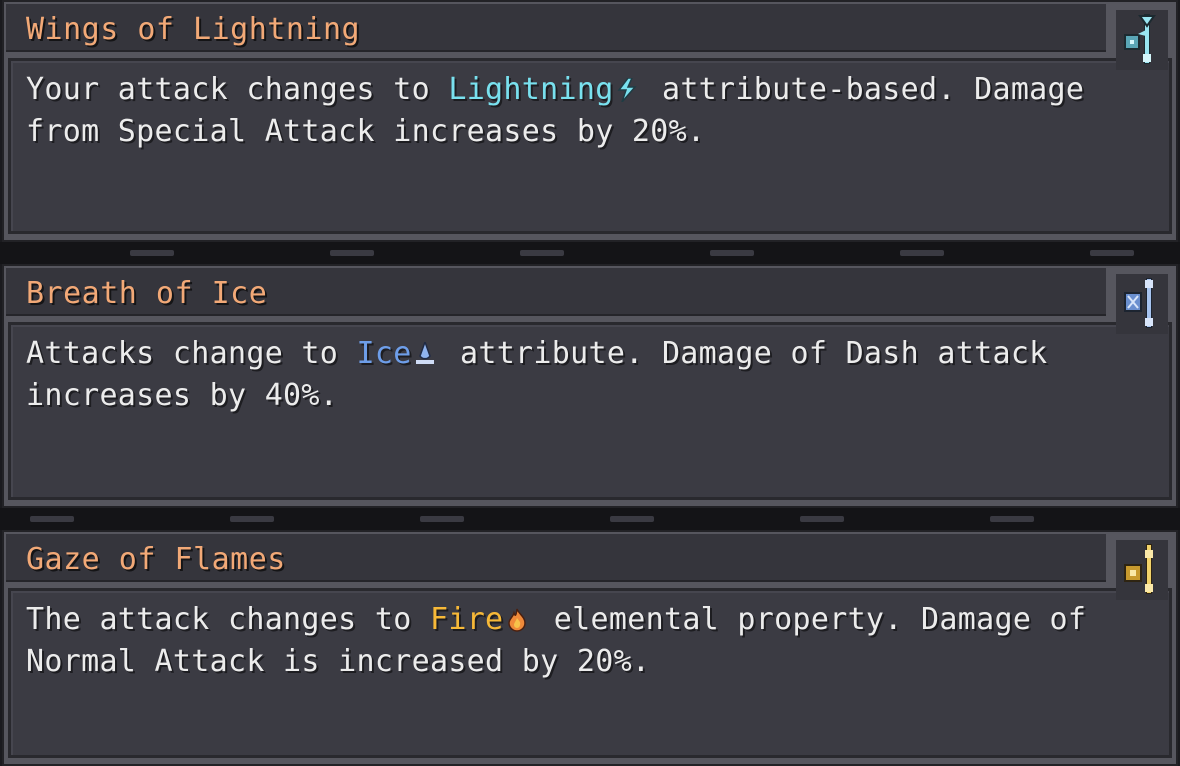 The image size is (1180, 766). Describe the element at coordinates (466, 619) in the screenshot. I see `keyword-fire: Fire` at that location.